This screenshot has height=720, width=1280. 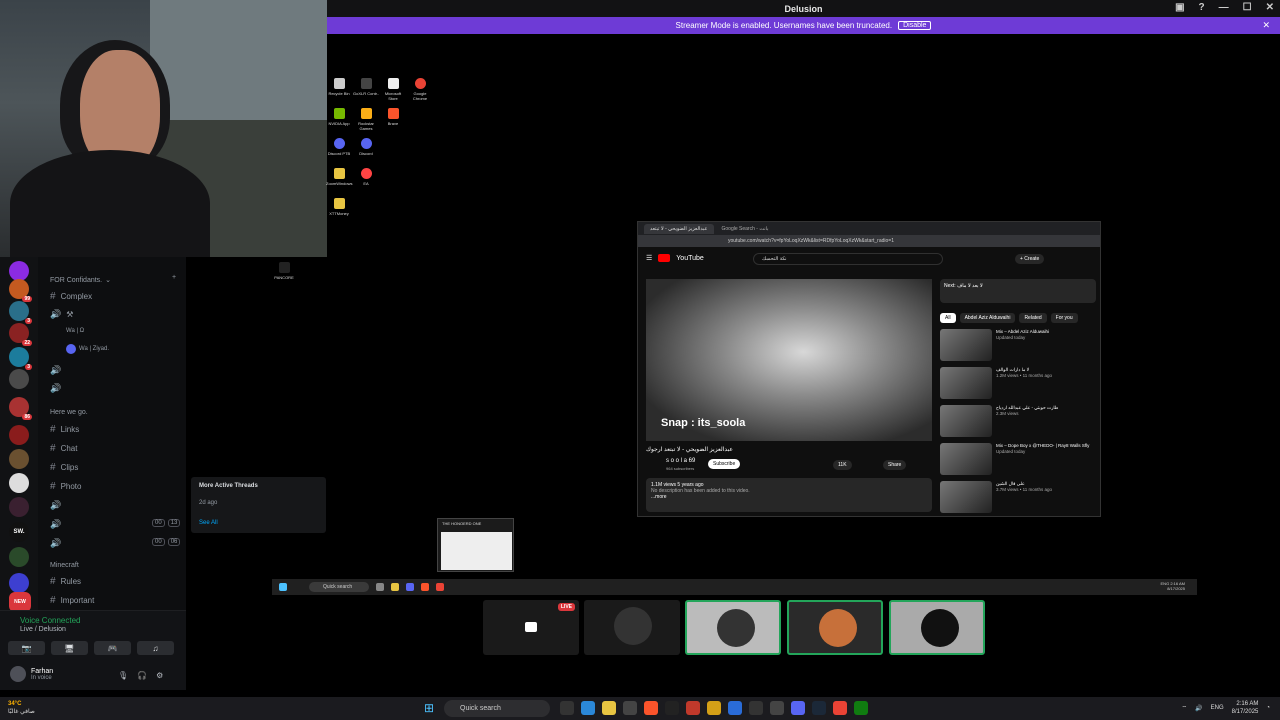 I want to click on recommendation-item: Mix – Abdel Aziz Alduwaihi Updated today, so click(x=1018, y=345).